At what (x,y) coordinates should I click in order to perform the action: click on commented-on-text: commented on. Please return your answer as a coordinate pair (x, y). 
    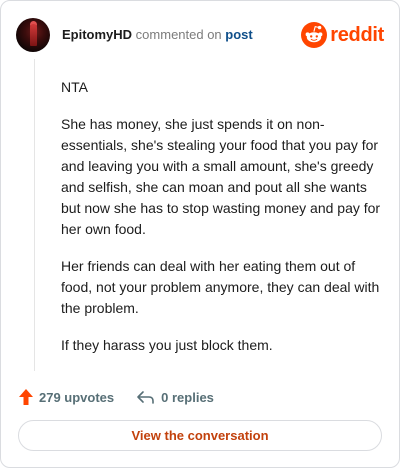
    Looking at the image, I should click on (179, 34).